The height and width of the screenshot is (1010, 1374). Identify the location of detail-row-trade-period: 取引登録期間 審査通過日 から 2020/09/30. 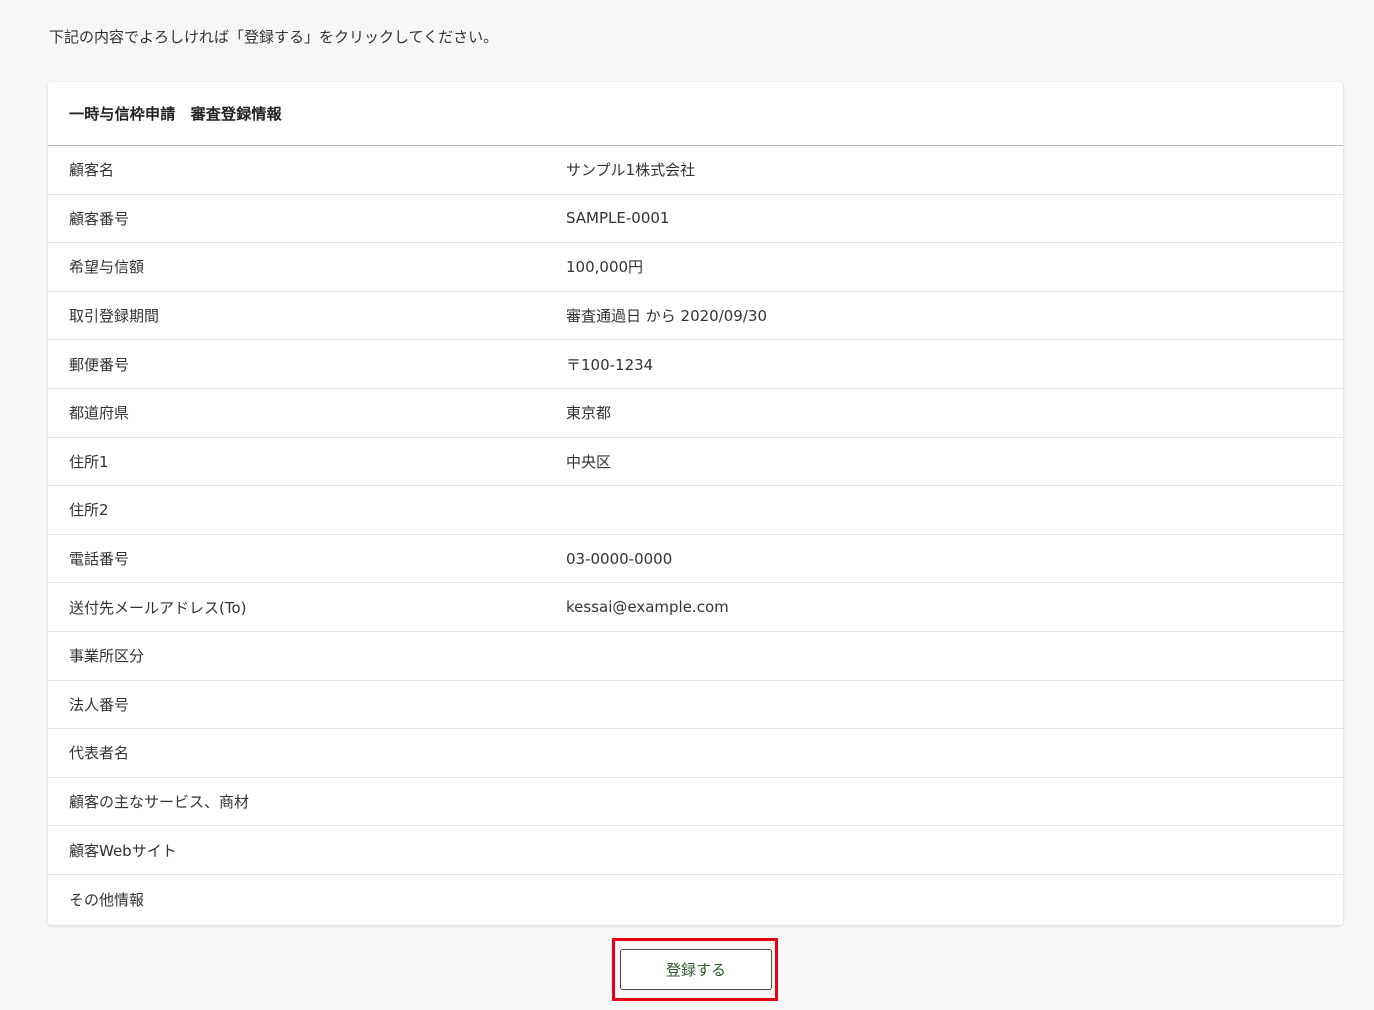
(695, 316).